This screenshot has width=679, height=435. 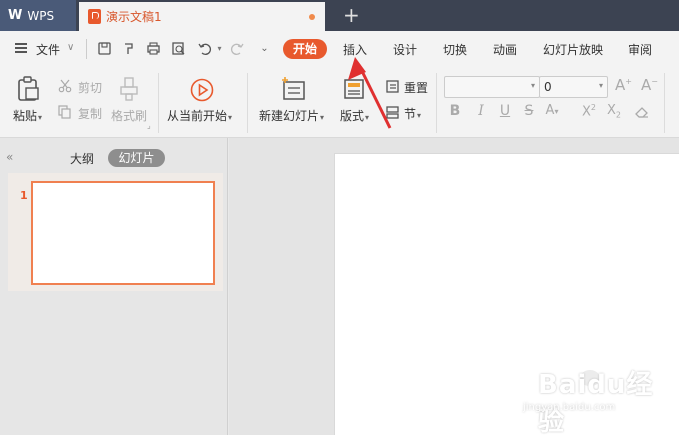 I want to click on unsaved-dot-icon, so click(x=312, y=17).